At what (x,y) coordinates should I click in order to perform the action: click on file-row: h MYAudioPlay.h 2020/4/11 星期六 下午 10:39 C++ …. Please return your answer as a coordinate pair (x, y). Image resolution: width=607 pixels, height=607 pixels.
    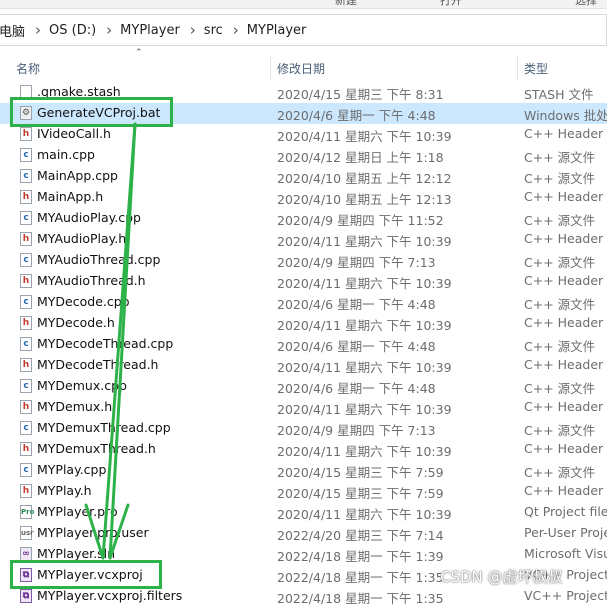
    Looking at the image, I should click on (303, 239).